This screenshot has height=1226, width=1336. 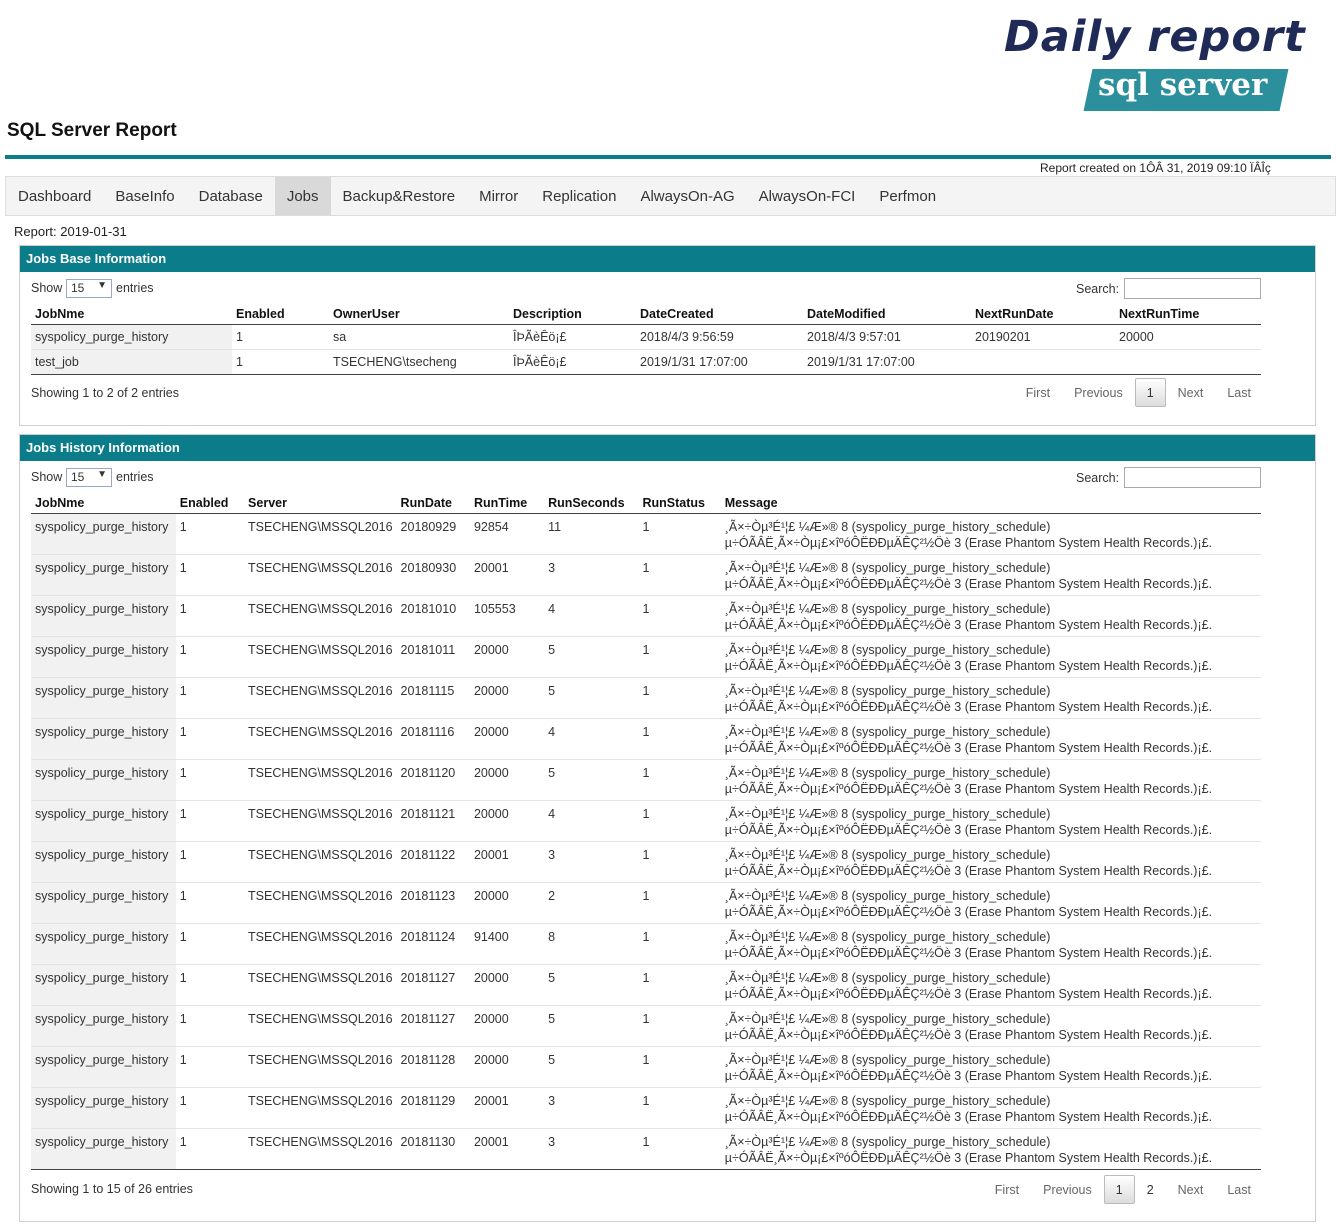 I want to click on column-header-owneruser: OwnerUser, so click(x=419, y=313).